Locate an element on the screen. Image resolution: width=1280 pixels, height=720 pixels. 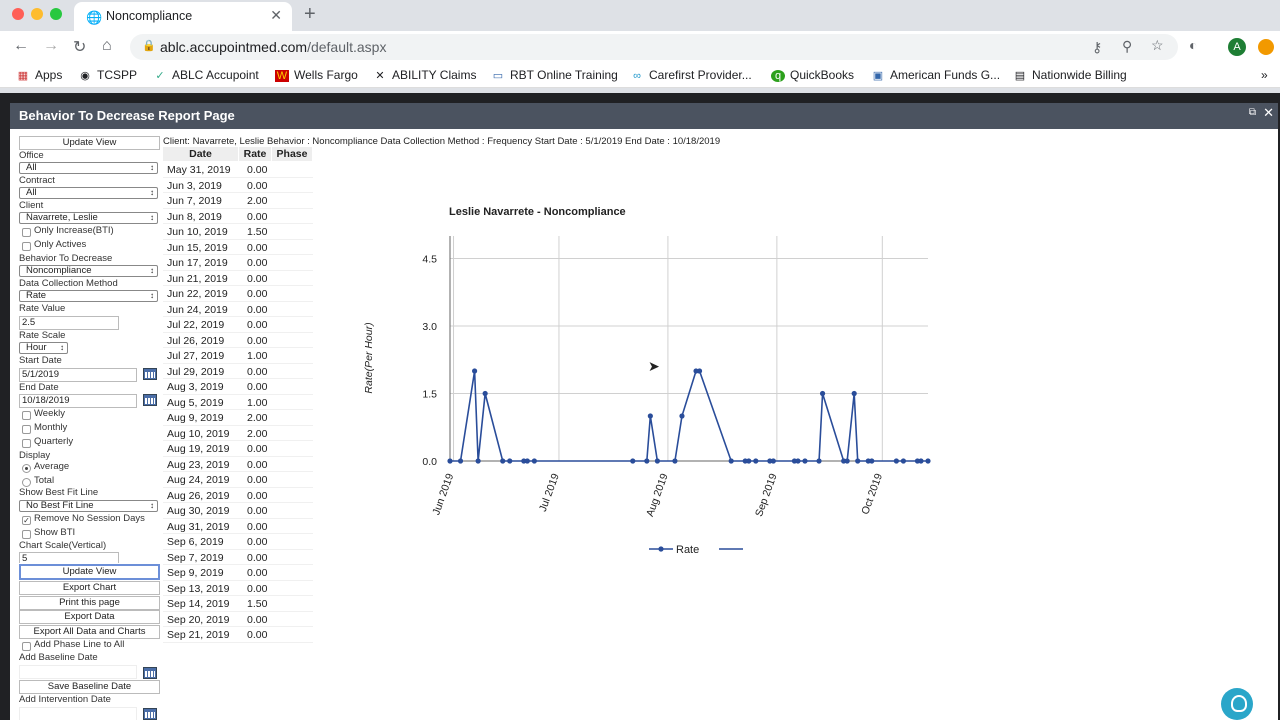
table-cell-date: Sep 7, 2019 is located at coordinates (195, 557).